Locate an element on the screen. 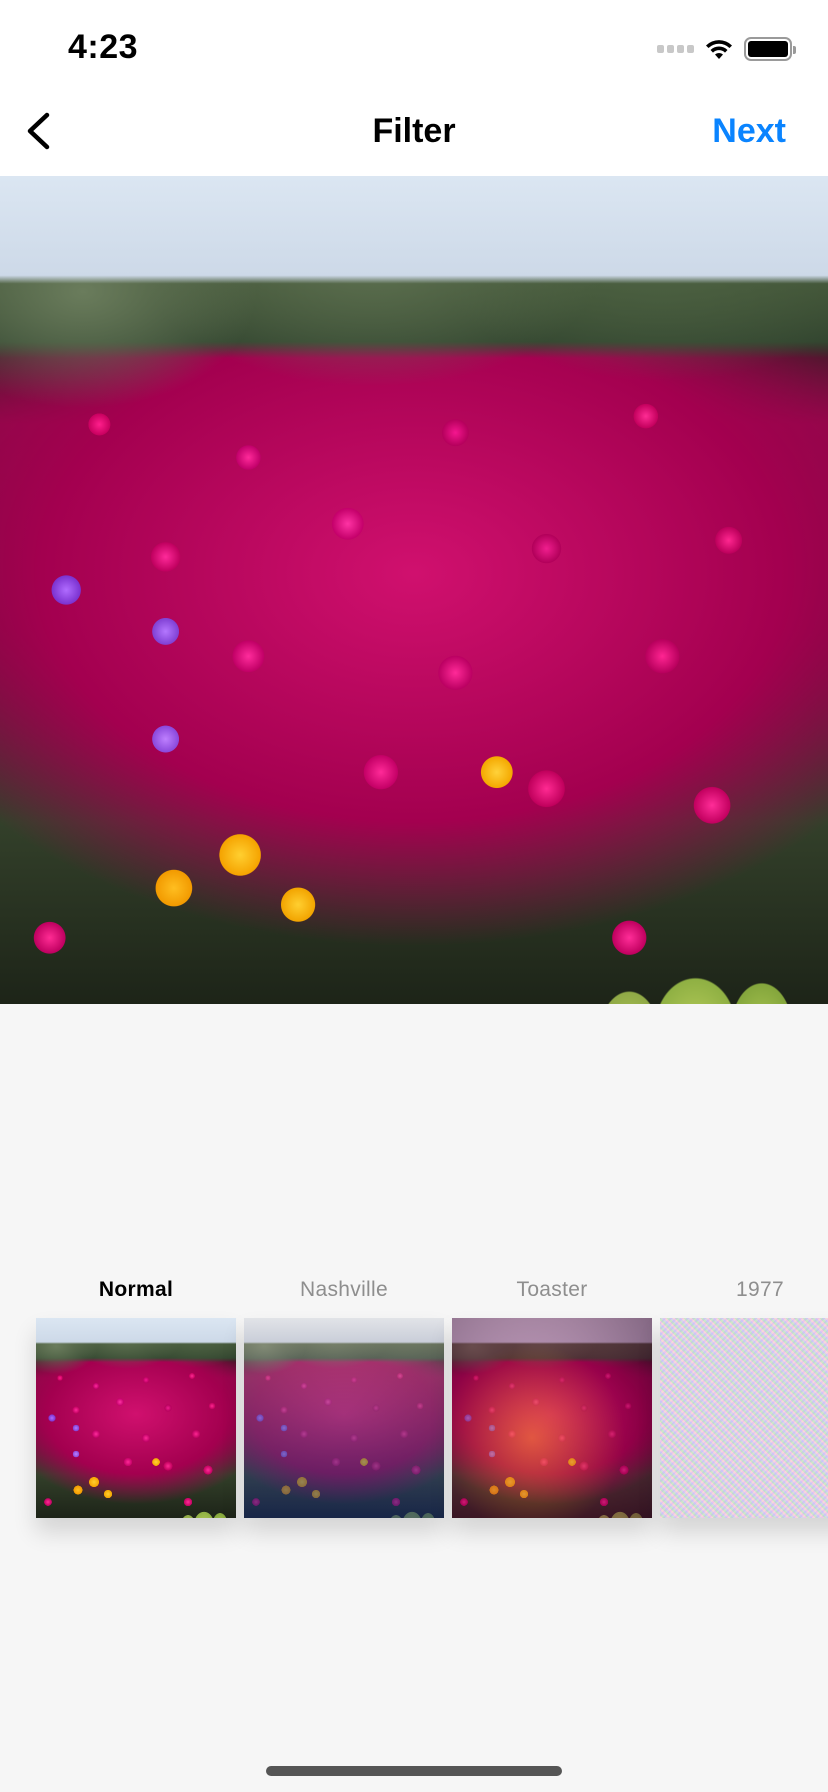 The height and width of the screenshot is (1792, 828). wifi-icon is located at coordinates (719, 49).